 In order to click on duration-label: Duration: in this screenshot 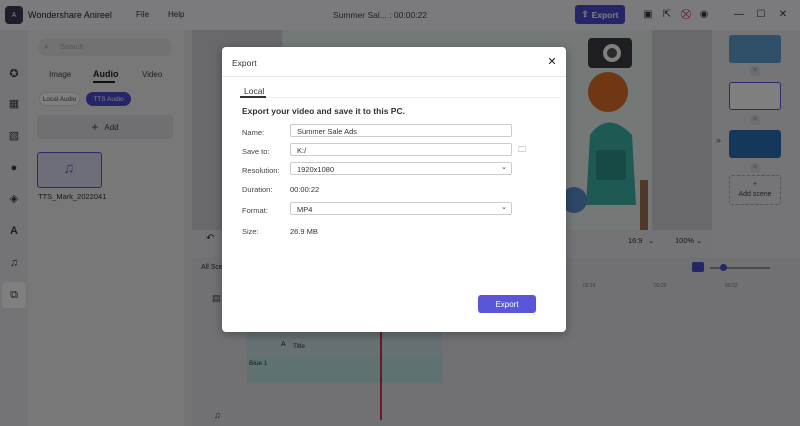, I will do `click(257, 189)`.